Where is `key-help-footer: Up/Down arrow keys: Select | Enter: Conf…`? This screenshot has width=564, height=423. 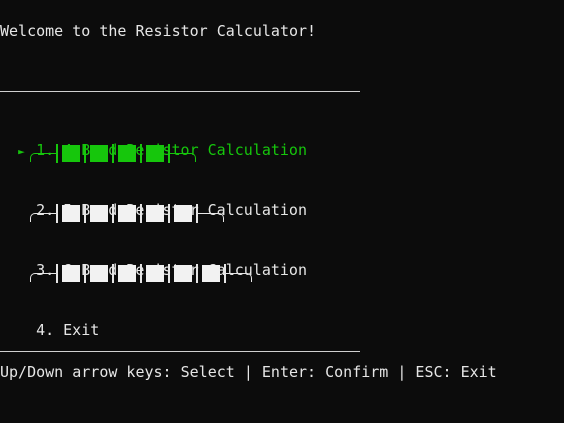
key-help-footer: Up/Down arrow keys: Select | Enter: Conf… is located at coordinates (248, 372).